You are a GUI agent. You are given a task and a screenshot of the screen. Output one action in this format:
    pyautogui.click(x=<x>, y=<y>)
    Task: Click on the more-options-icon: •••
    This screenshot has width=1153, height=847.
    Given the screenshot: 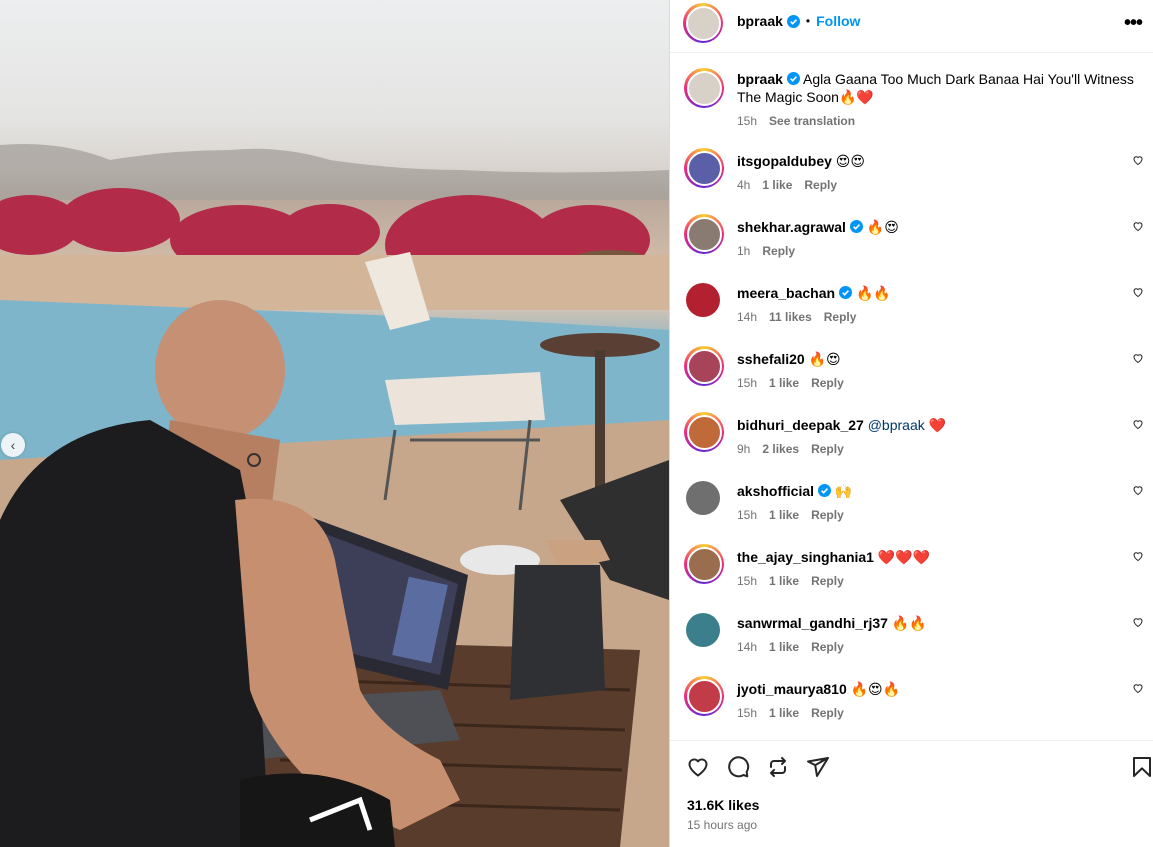 What is the action you would take?
    pyautogui.click(x=1133, y=23)
    